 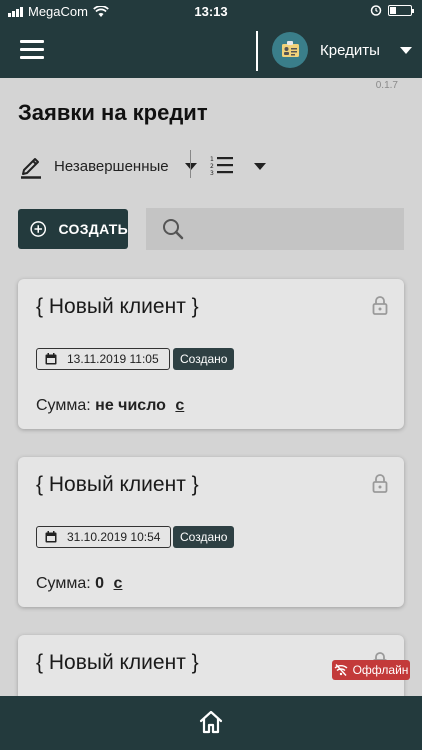 I want to click on battery-icon, so click(x=401, y=10).